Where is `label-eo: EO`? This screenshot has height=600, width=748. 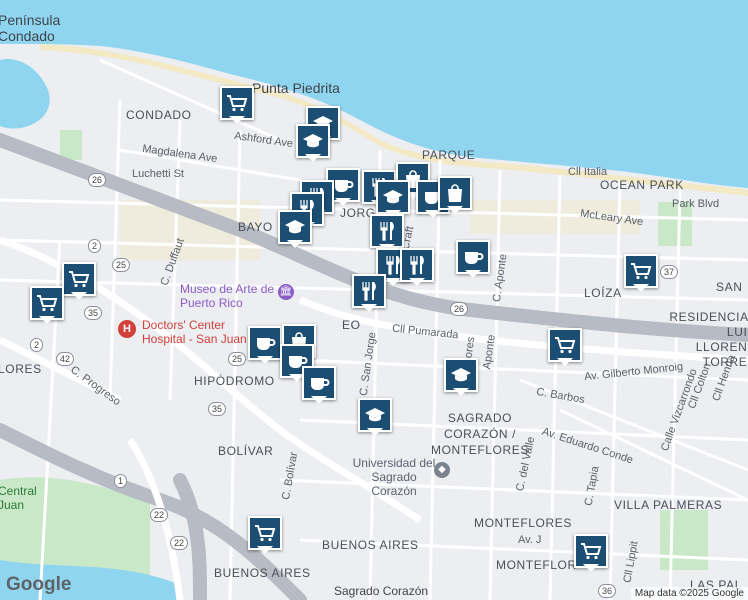 label-eo: EO is located at coordinates (351, 325).